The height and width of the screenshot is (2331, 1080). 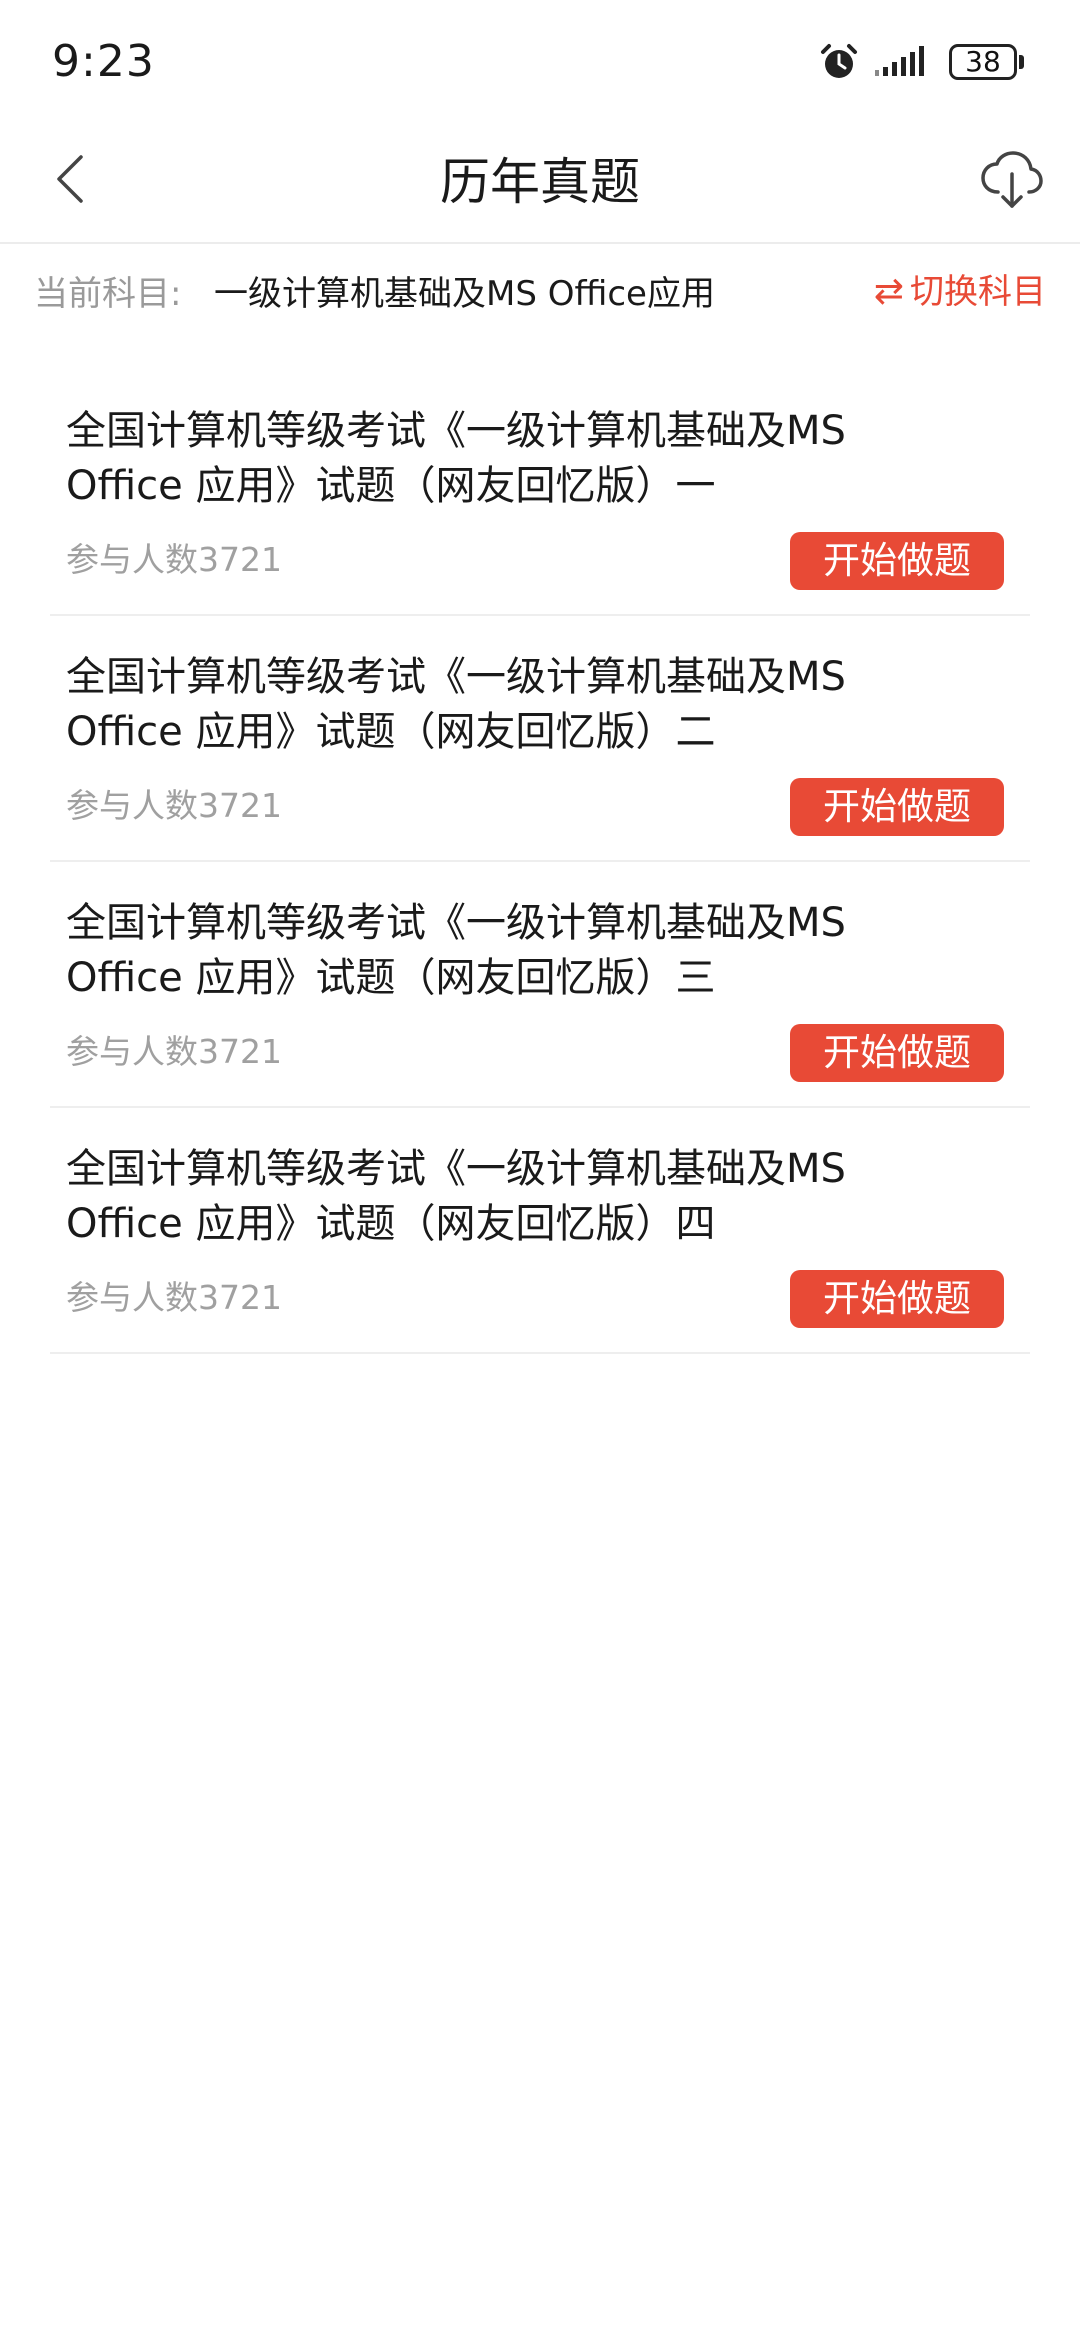 What do you see at coordinates (888, 291) in the screenshot?
I see `swap-arrows-icon: ⇄` at bounding box center [888, 291].